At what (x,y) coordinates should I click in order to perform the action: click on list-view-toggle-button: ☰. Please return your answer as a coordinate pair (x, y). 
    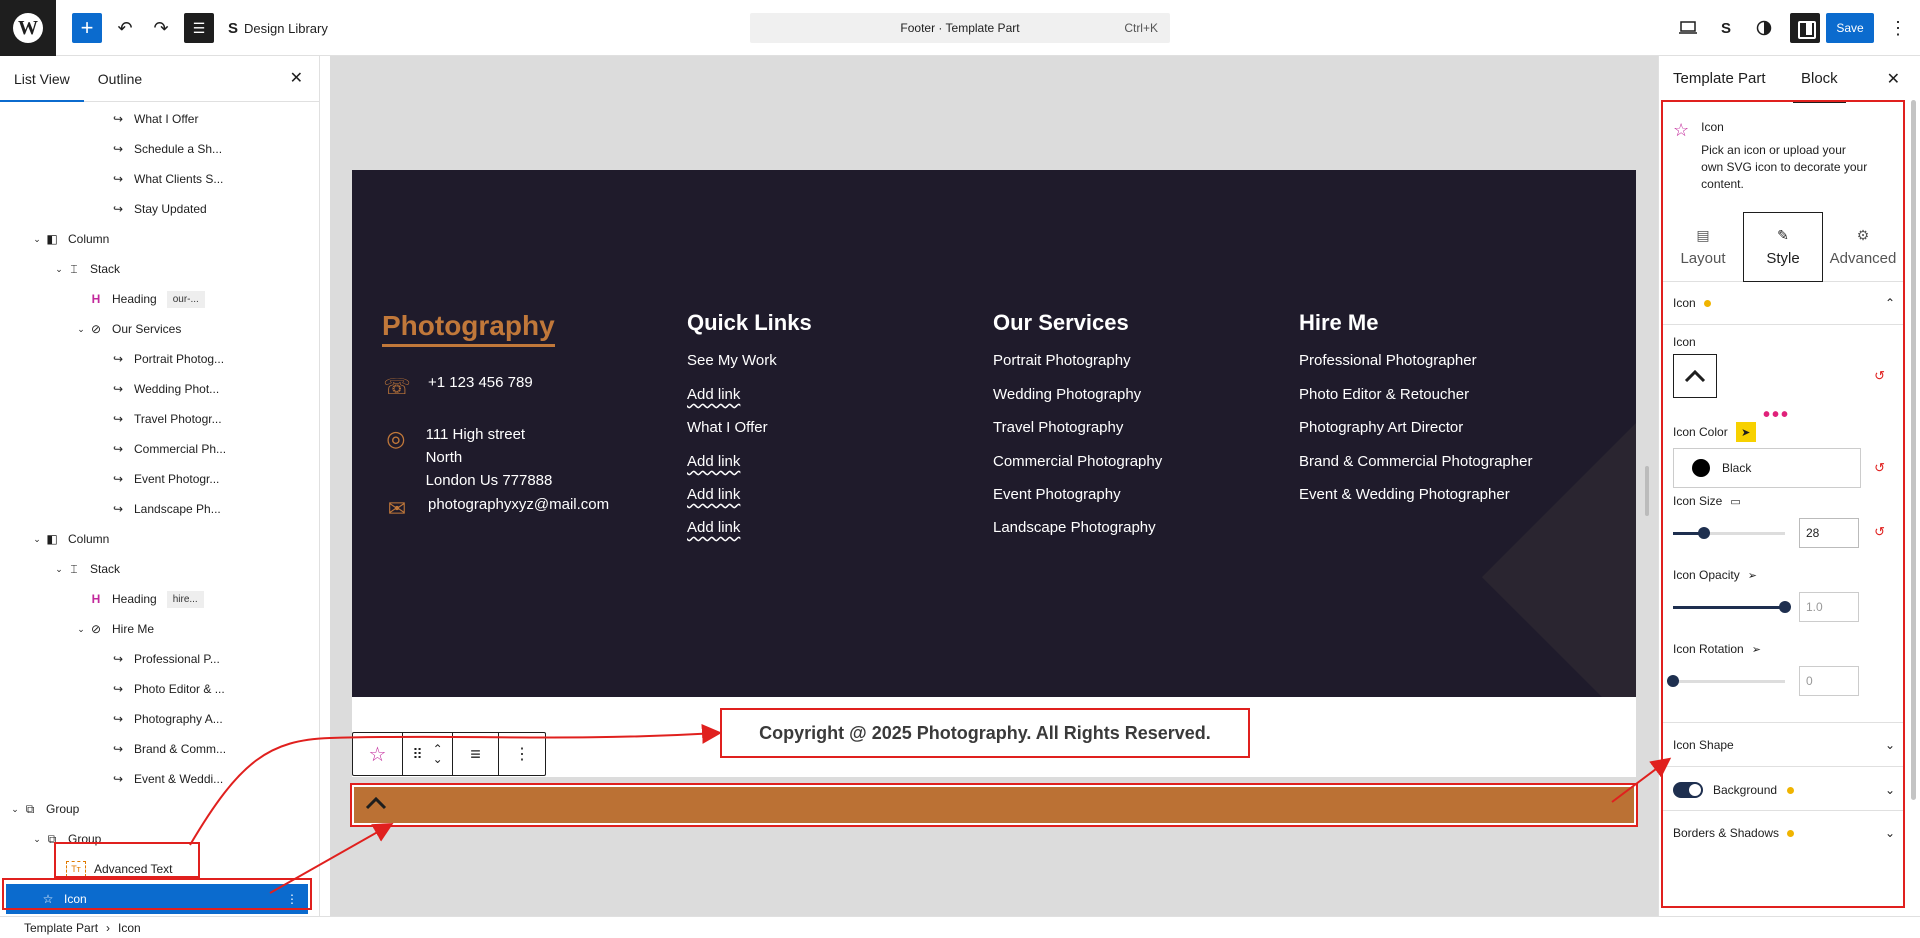
    Looking at the image, I should click on (199, 28).